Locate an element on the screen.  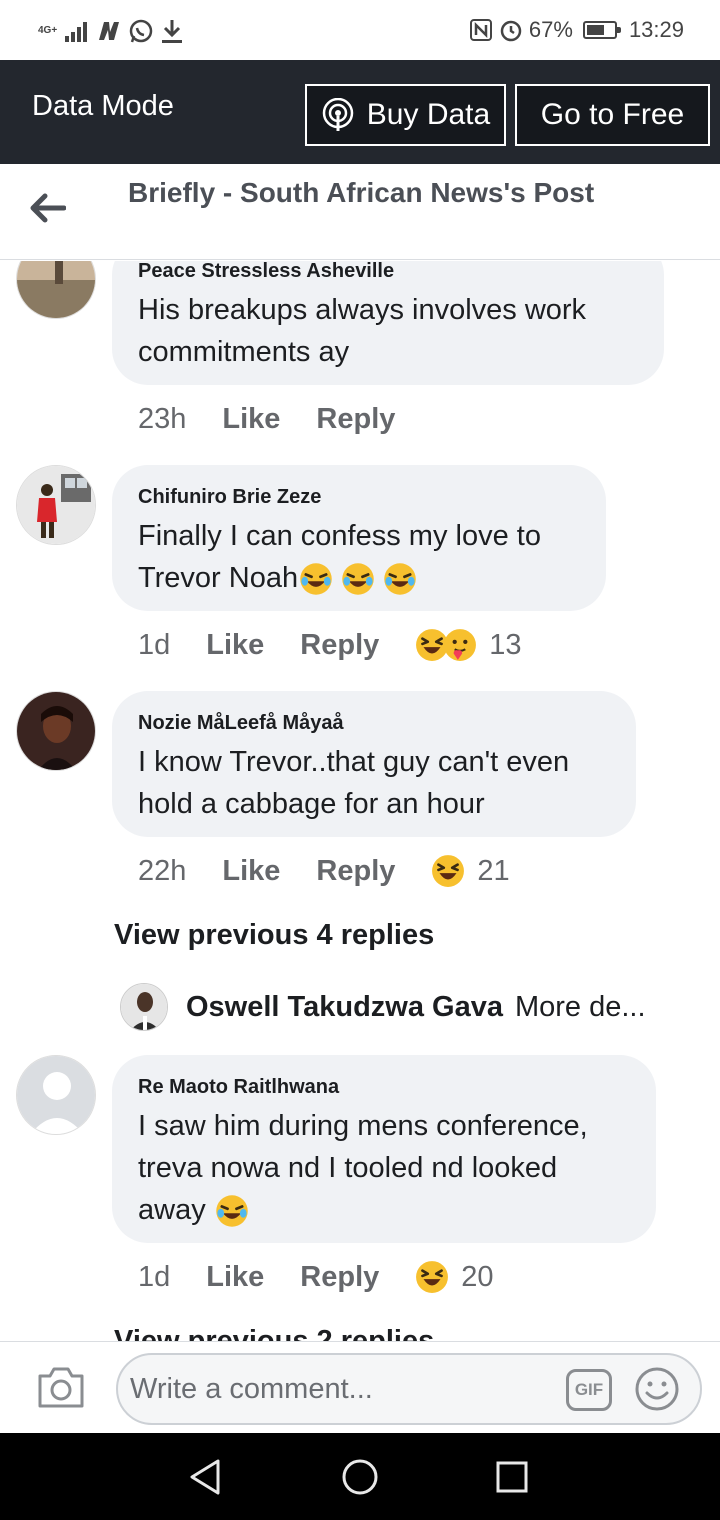
nav-back-button is located at coordinates (206, 1477).